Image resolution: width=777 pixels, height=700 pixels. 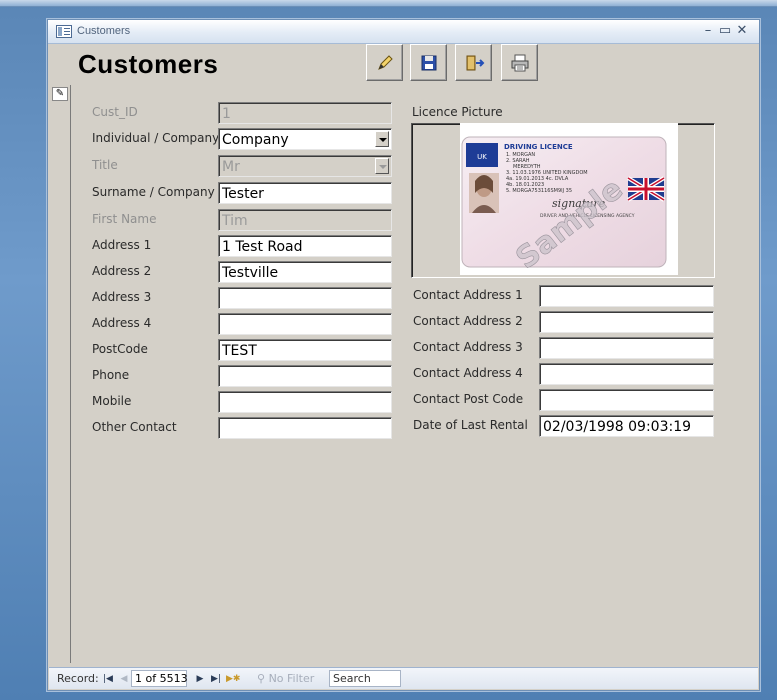 What do you see at coordinates (646, 189) in the screenshot?
I see `union-jack-icon` at bounding box center [646, 189].